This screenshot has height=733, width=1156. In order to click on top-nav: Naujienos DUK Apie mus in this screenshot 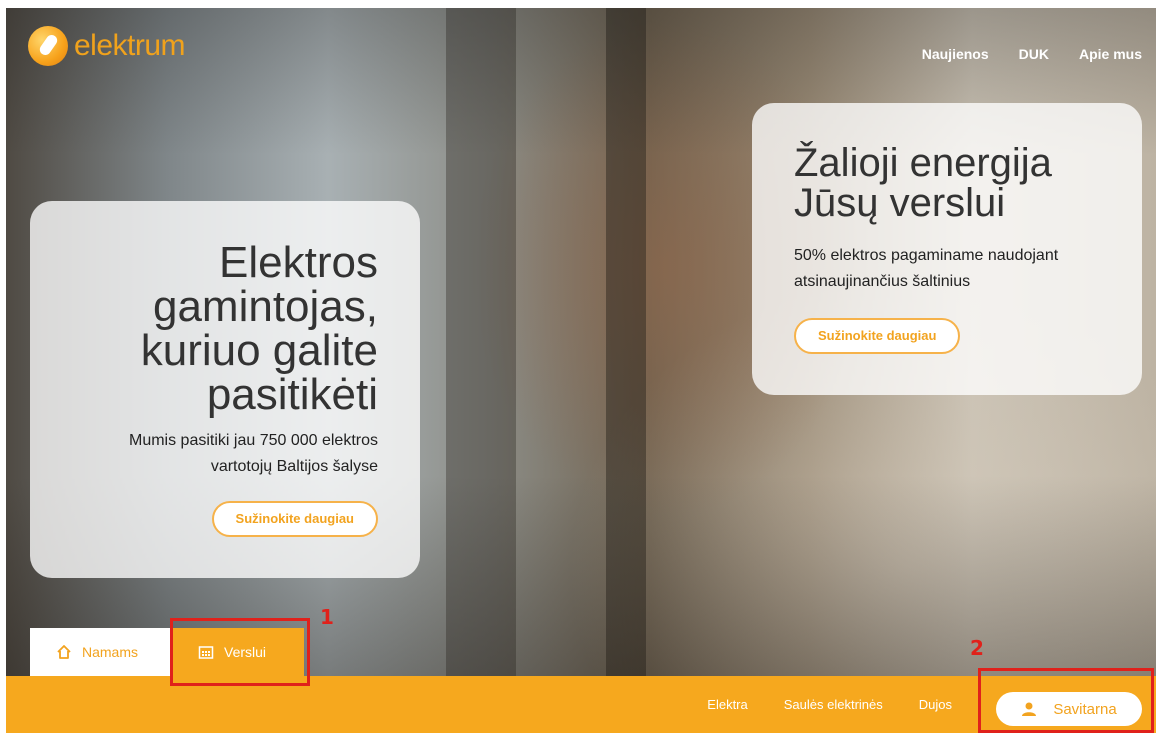, I will do `click(1032, 54)`.